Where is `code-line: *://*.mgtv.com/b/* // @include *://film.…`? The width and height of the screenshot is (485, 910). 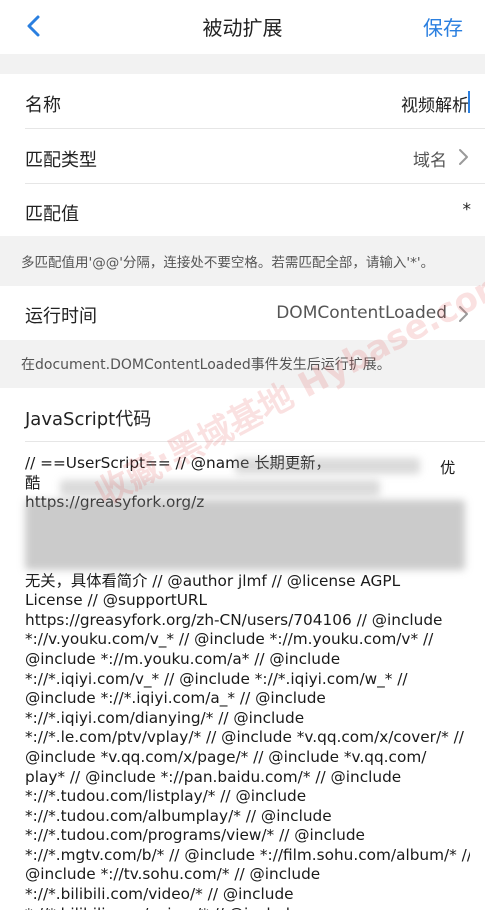 code-line: *://*.mgtv.com/b/* // @include *://film.… is located at coordinates (247, 854).